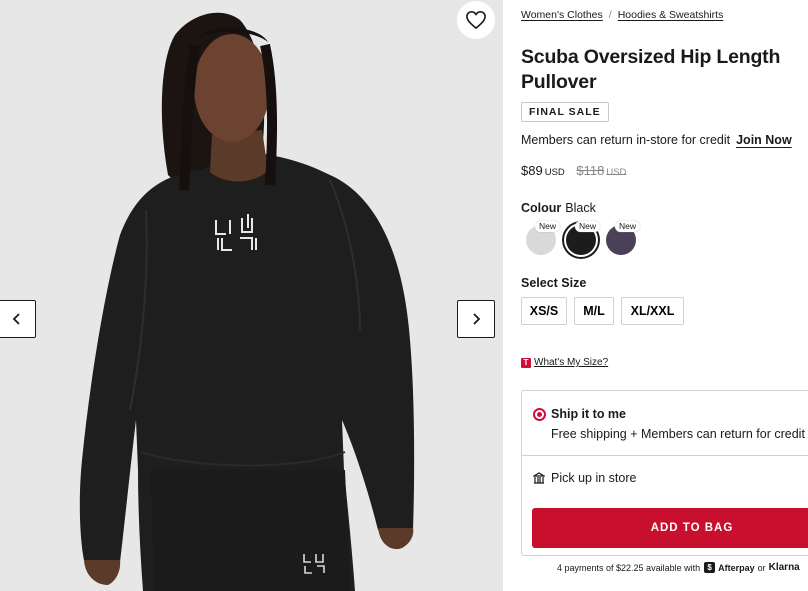 The height and width of the screenshot is (591, 808). I want to click on select-size-label: Select Size, so click(554, 283).